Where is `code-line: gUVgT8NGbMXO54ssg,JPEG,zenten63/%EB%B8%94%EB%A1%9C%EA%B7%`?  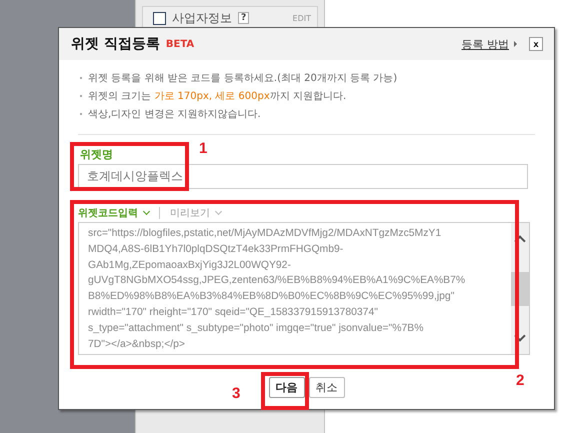
code-line: gUVgT8NGbMXO54ssg,JPEG,zenten63/%EB%B8%94%EB%A1%9C%EA%B7% is located at coordinates (277, 281).